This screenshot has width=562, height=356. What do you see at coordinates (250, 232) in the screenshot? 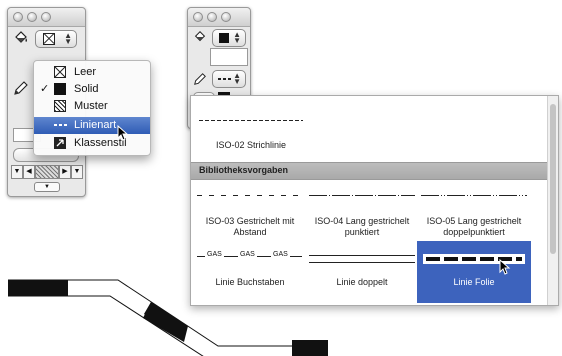
I see `label-line-2: Abstand` at bounding box center [250, 232].